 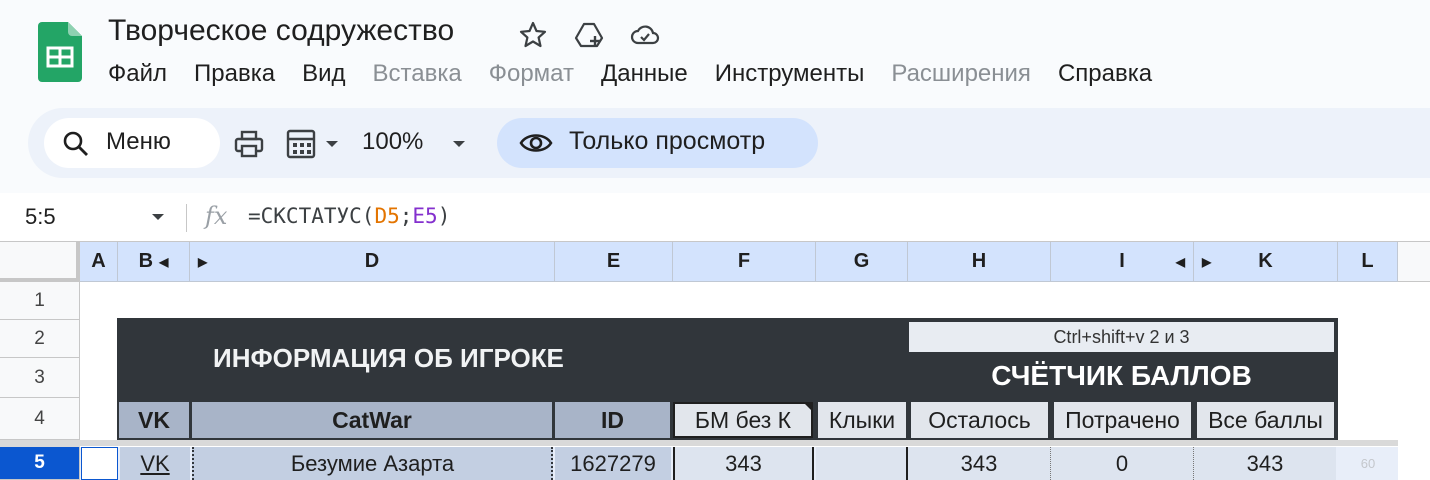 I want to click on cell-a5, so click(x=99, y=463).